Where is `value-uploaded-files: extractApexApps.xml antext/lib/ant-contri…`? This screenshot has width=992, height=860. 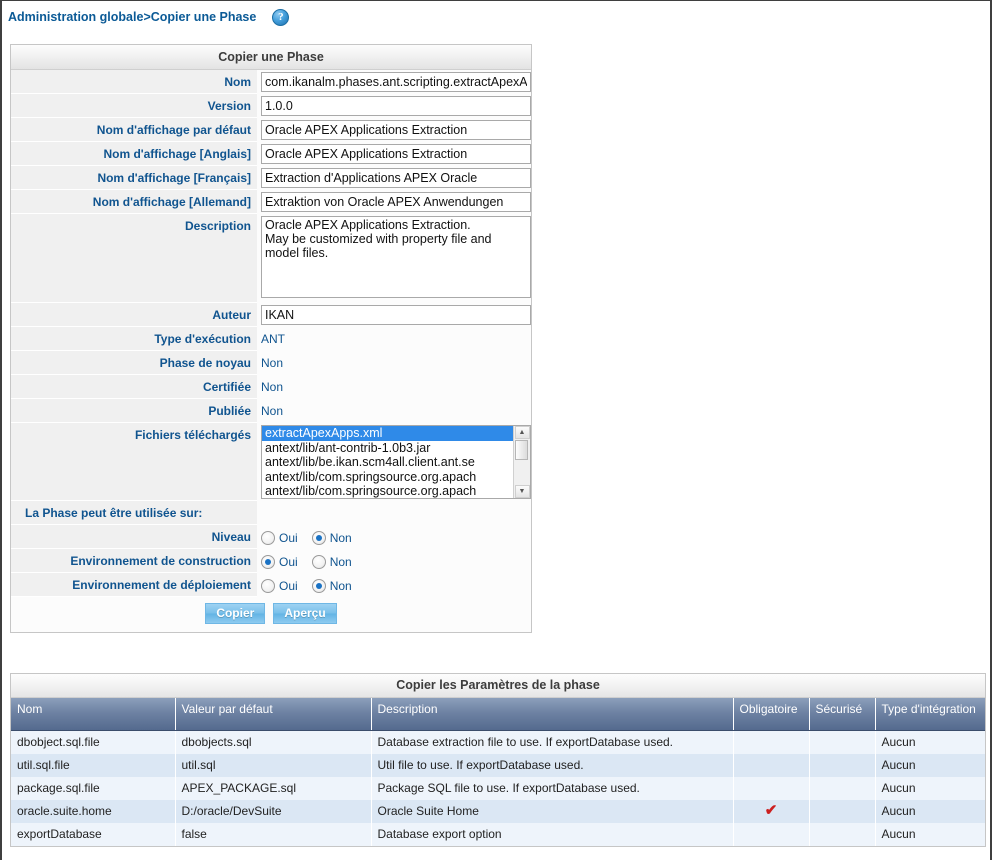
value-uploaded-files: extractApexApps.xml antext/lib/ant-contri… is located at coordinates (394, 462).